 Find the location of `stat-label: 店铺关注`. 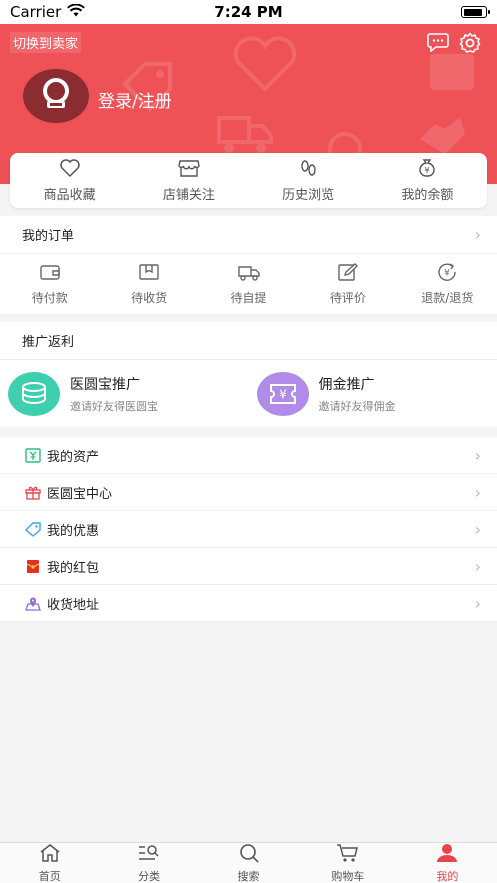

stat-label: 店铺关注 is located at coordinates (188, 195).